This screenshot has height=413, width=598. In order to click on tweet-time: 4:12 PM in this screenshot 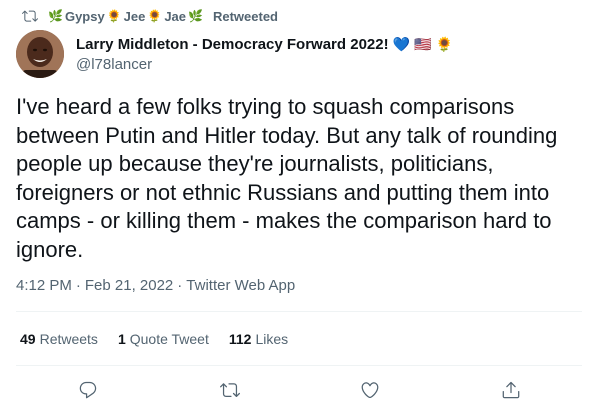, I will do `click(44, 285)`.